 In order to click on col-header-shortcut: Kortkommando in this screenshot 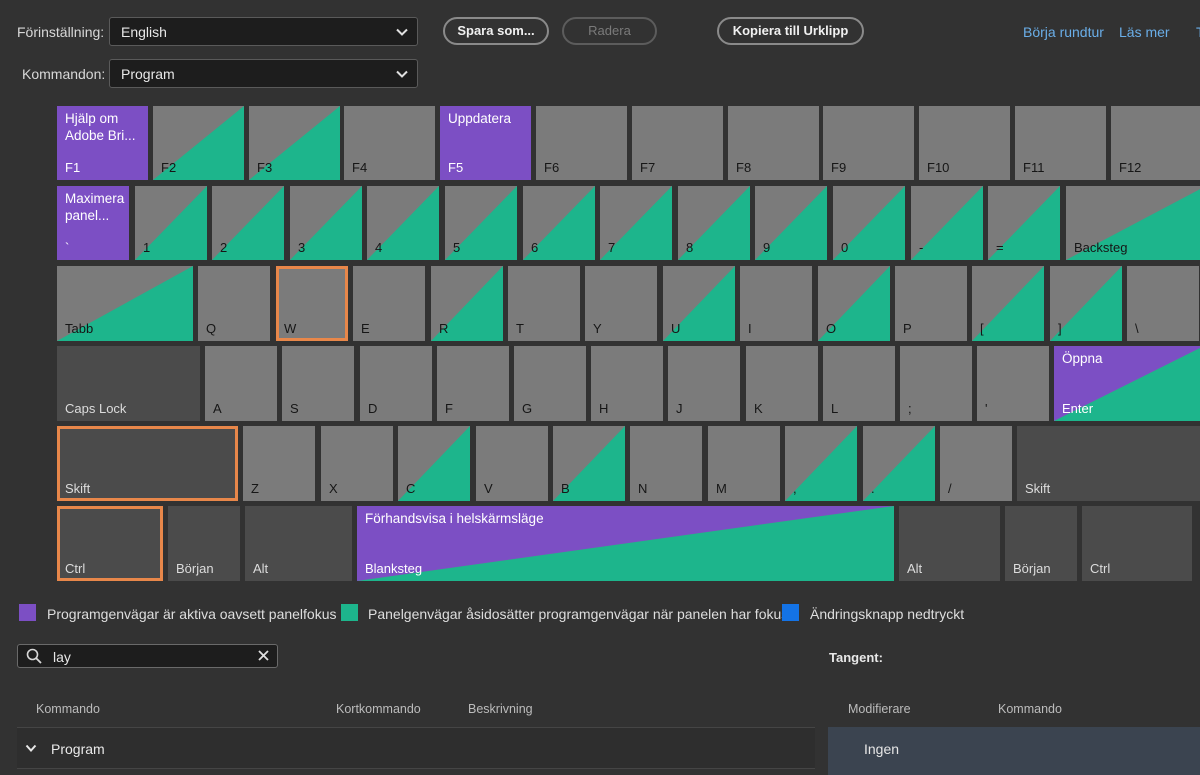, I will do `click(378, 709)`.